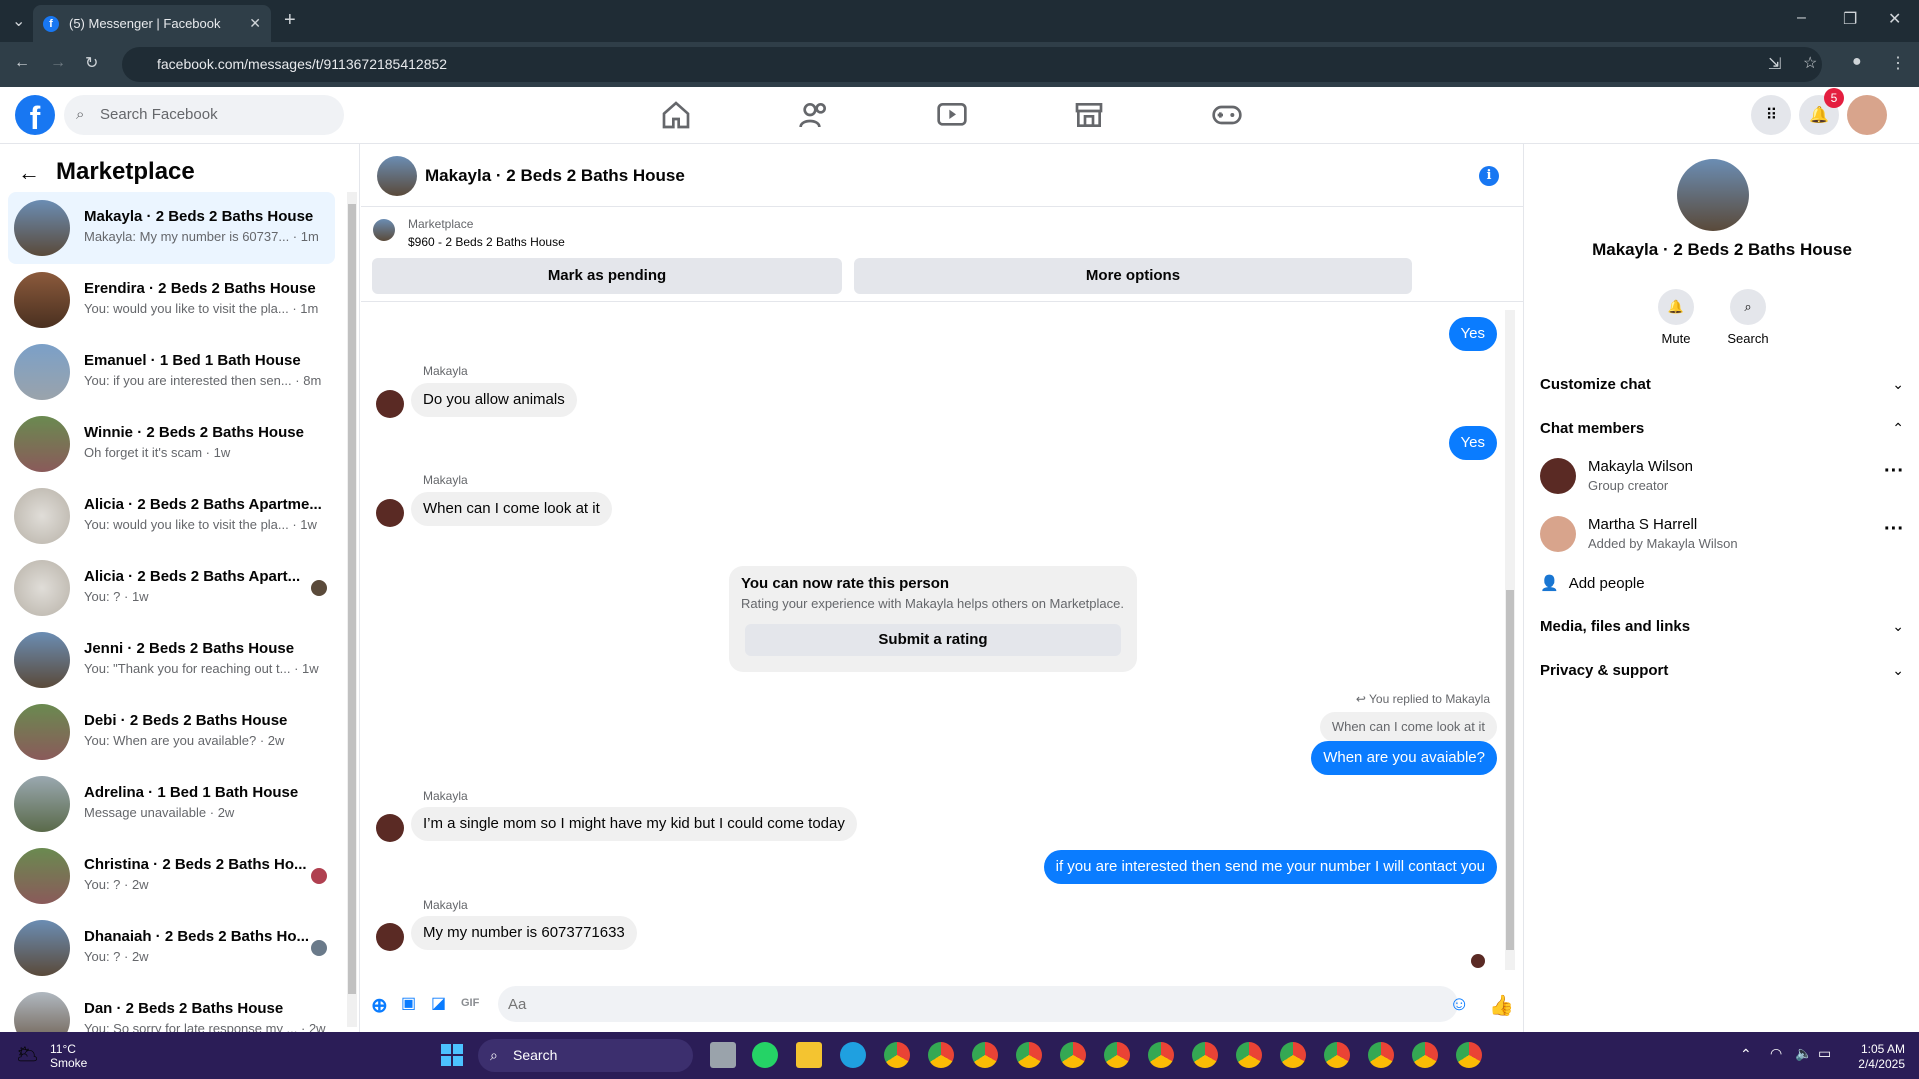  I want to click on battery-icon: ▭, so click(1824, 1053).